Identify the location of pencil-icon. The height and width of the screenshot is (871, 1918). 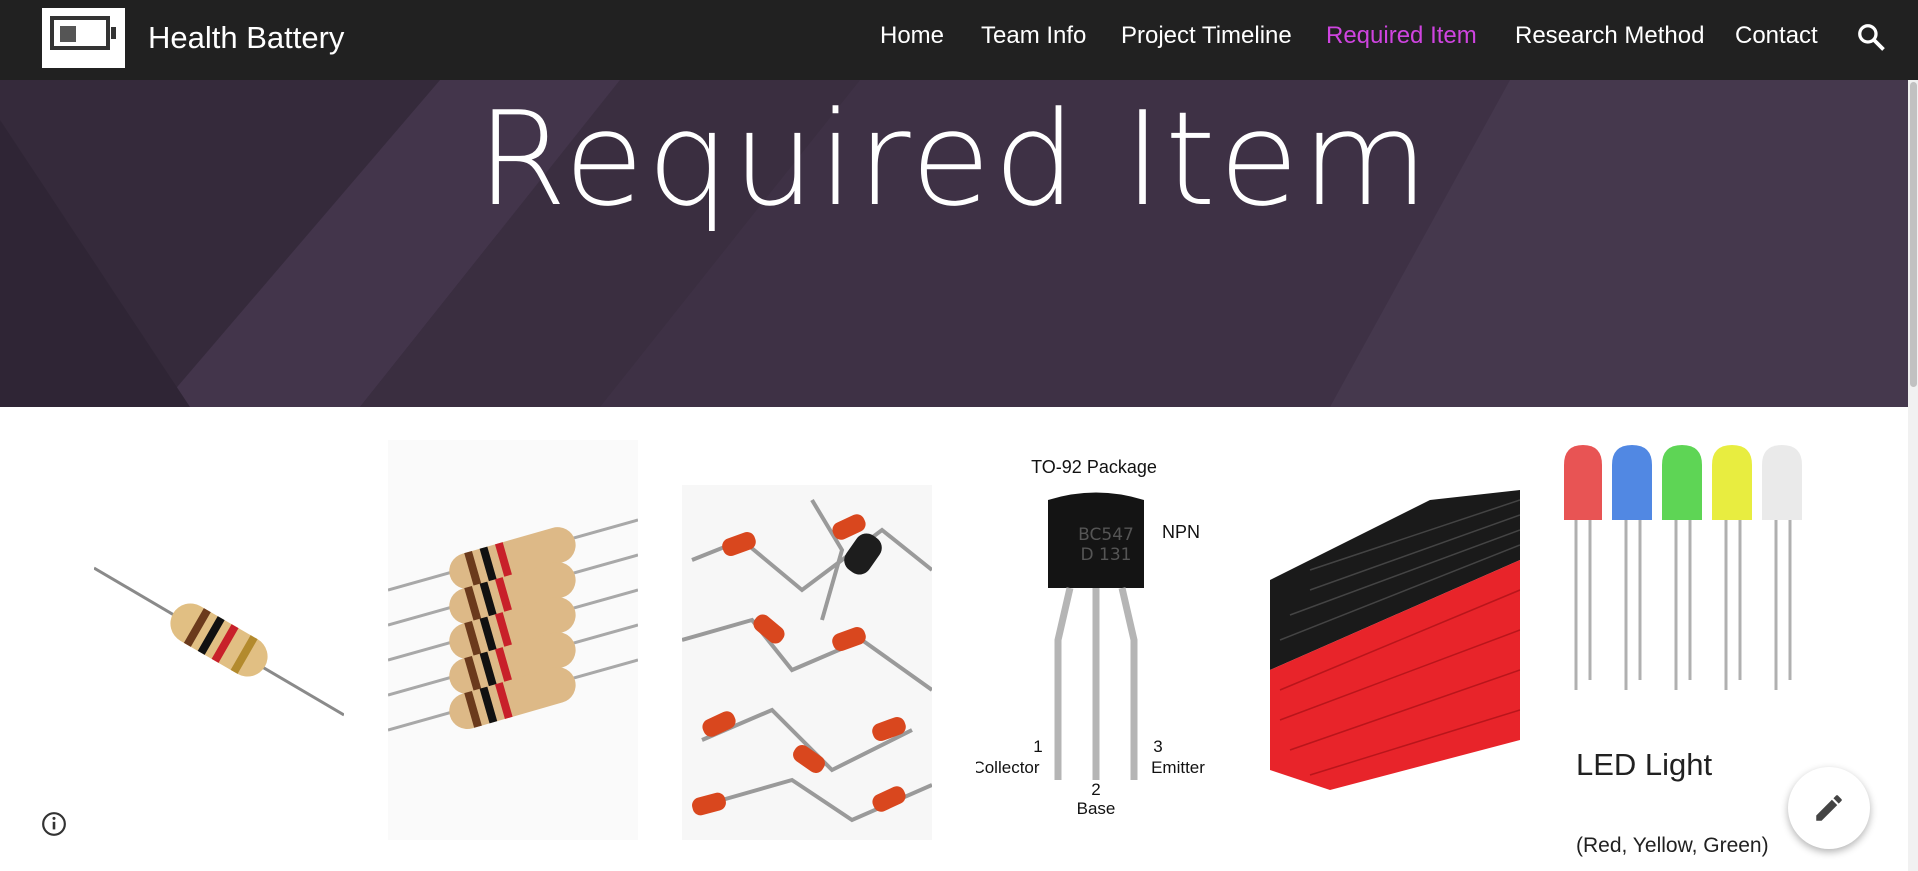
(1829, 808).